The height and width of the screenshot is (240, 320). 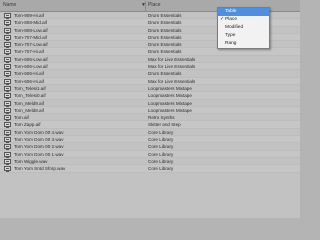 What do you see at coordinates (39, 147) in the screenshot?
I see `file-name: Tom Yom Dom 00 2.wav` at bounding box center [39, 147].